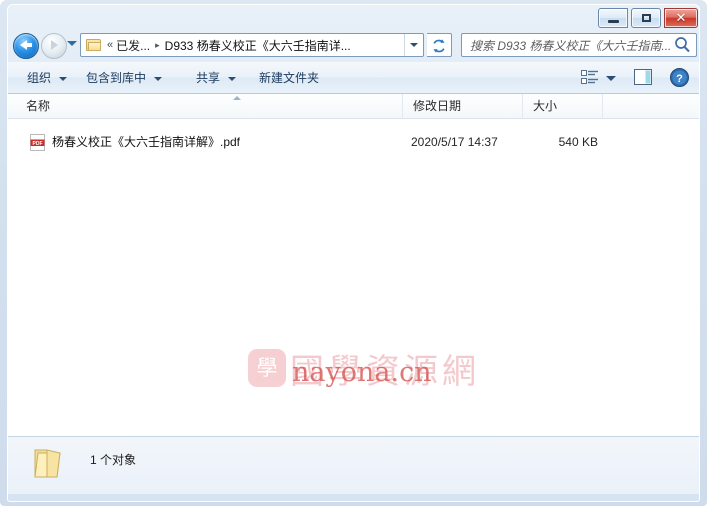 This screenshot has width=707, height=506. What do you see at coordinates (611, 78) in the screenshot?
I see `view-options-chevron-down-icon` at bounding box center [611, 78].